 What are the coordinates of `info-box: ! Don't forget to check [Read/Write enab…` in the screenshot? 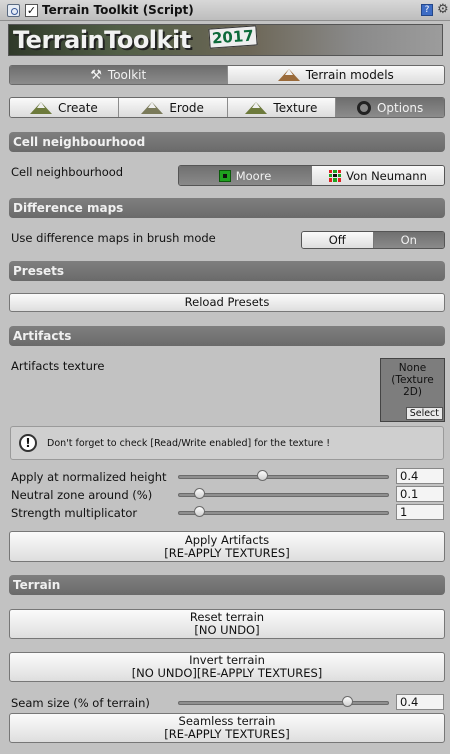 It's located at (227, 443).